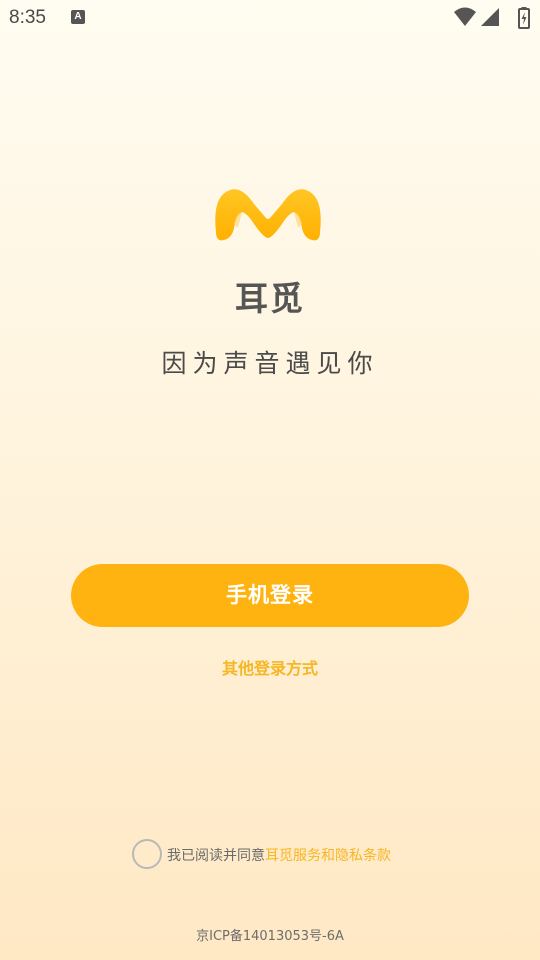  What do you see at coordinates (270, 363) in the screenshot?
I see `slogan: 因为声音遇见你` at bounding box center [270, 363].